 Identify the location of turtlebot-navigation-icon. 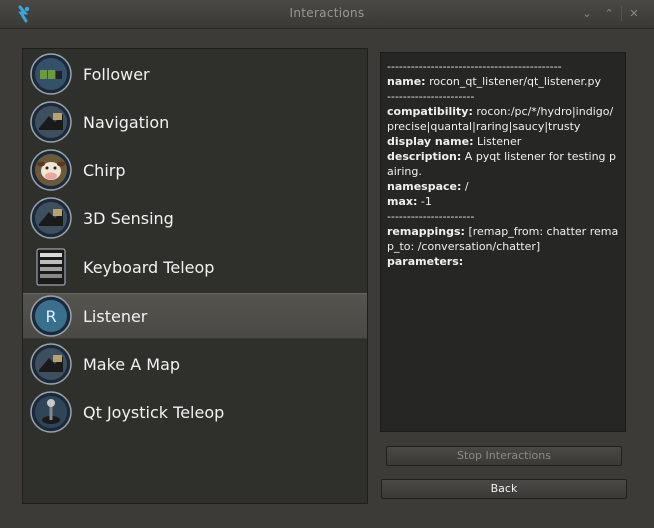
(51, 122).